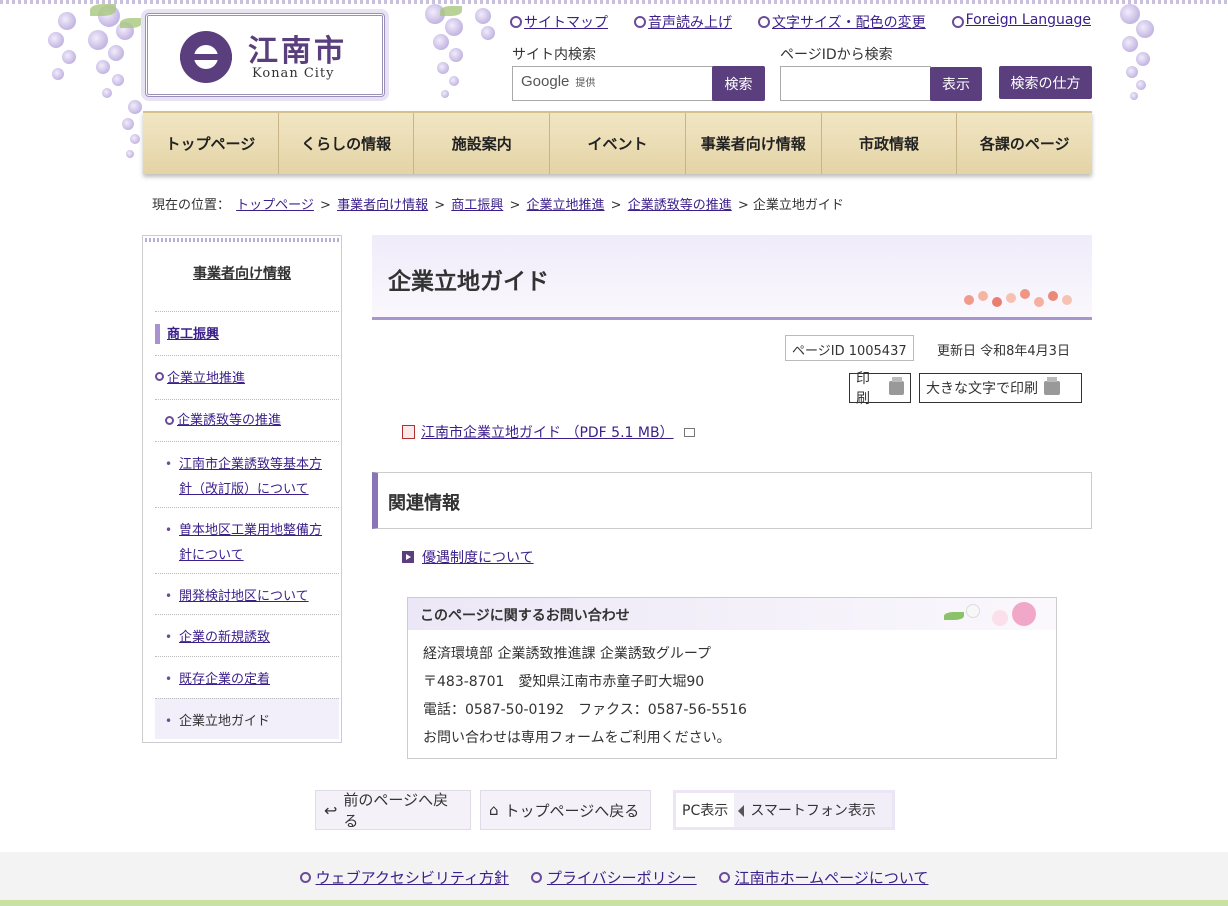 This screenshot has height=906, width=1228. I want to click on sidebar-item-commerce: 商工振興, so click(247, 333).